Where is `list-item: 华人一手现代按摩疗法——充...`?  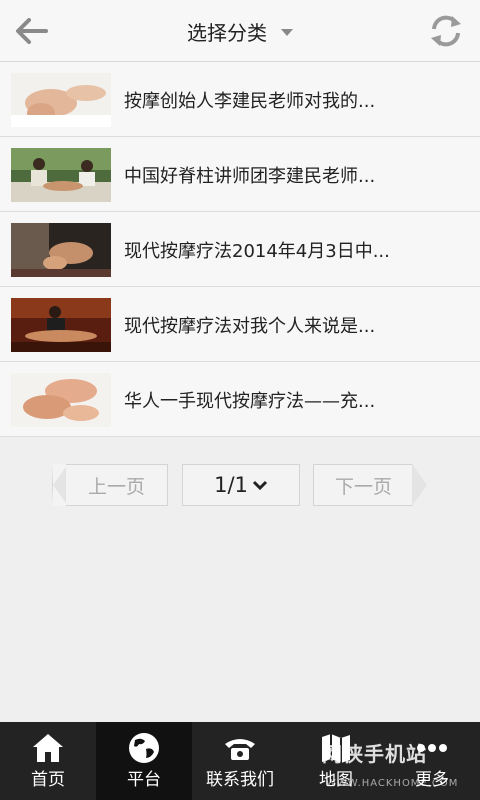 list-item: 华人一手现代按摩疗法——充... is located at coordinates (240, 399).